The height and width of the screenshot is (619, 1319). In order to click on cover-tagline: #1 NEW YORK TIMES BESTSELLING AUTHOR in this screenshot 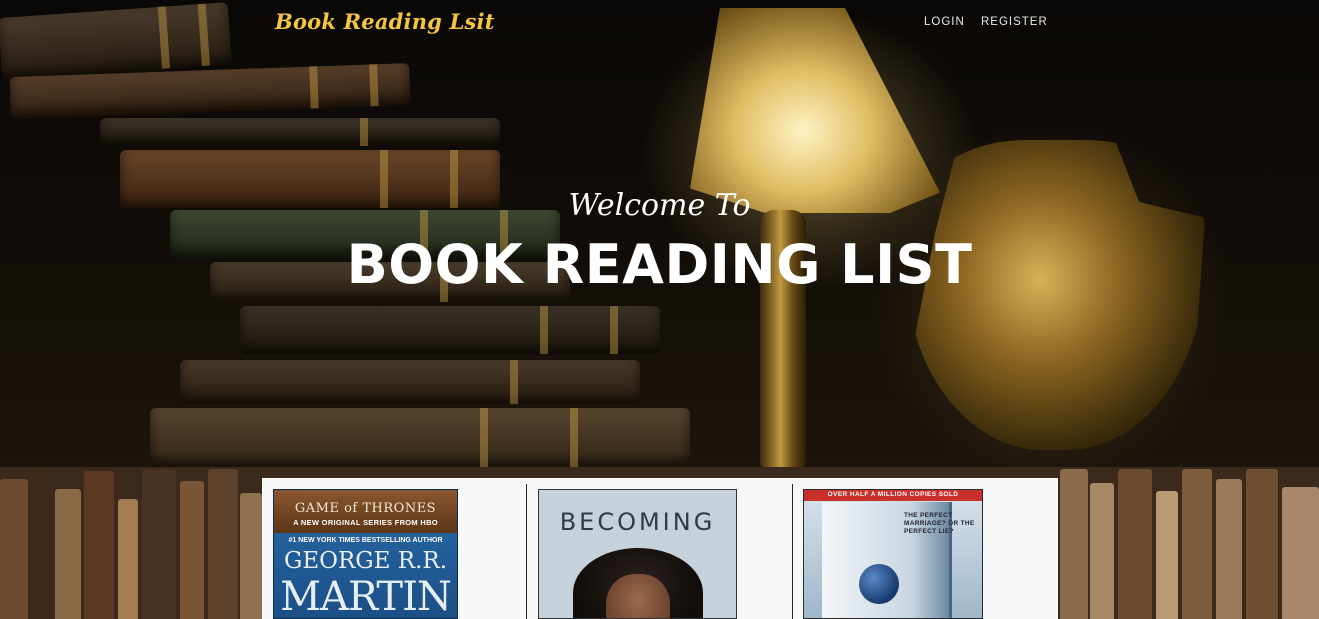, I will do `click(365, 540)`.